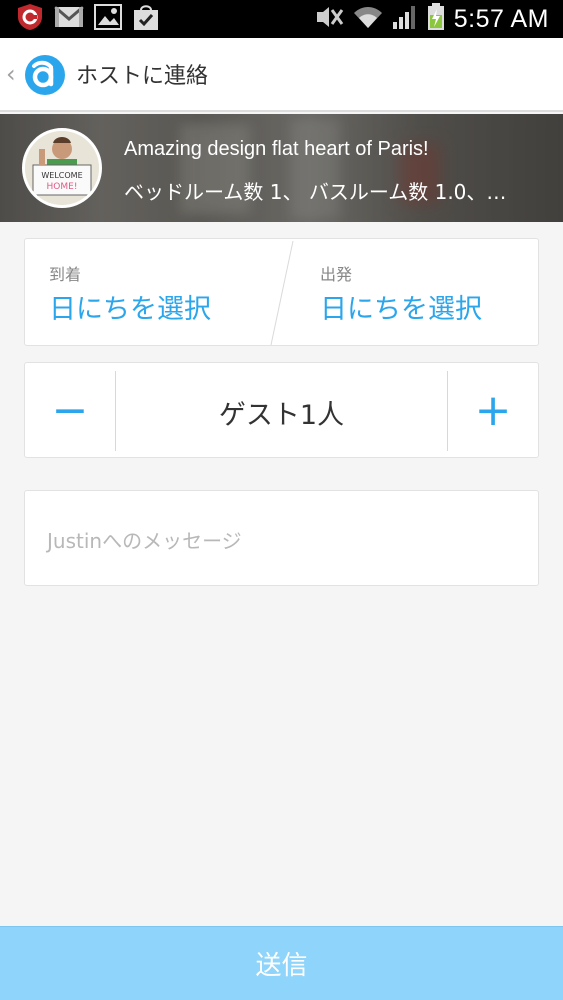 Image resolution: width=563 pixels, height=1000 pixels. I want to click on gallery-icon, so click(108, 19).